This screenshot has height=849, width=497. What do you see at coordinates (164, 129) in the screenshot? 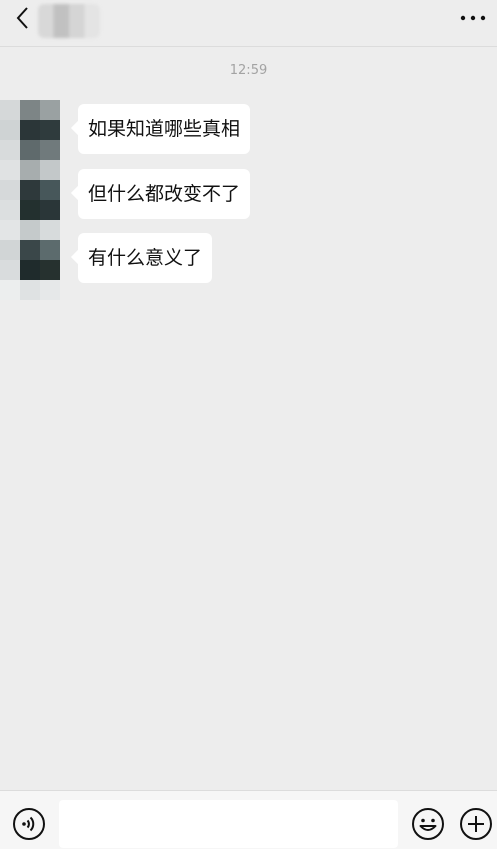
I see `message-bubble: 如果知道哪些真相` at bounding box center [164, 129].